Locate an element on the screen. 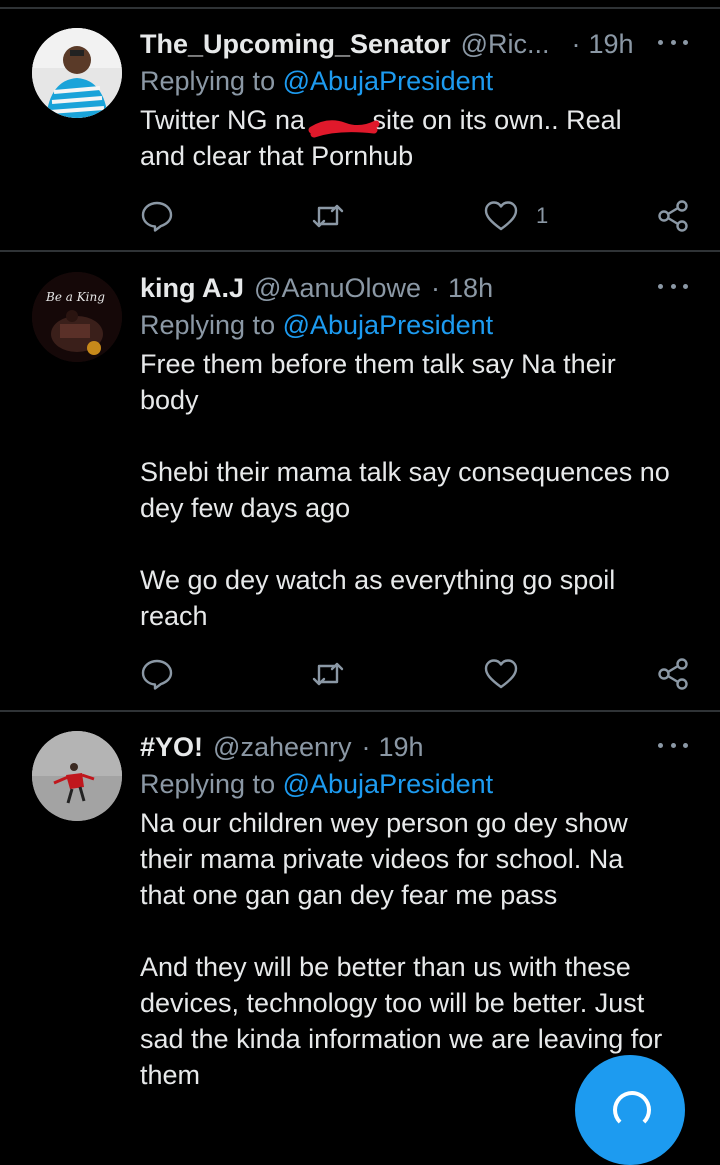  timestamp: 18h is located at coordinates (470, 288).